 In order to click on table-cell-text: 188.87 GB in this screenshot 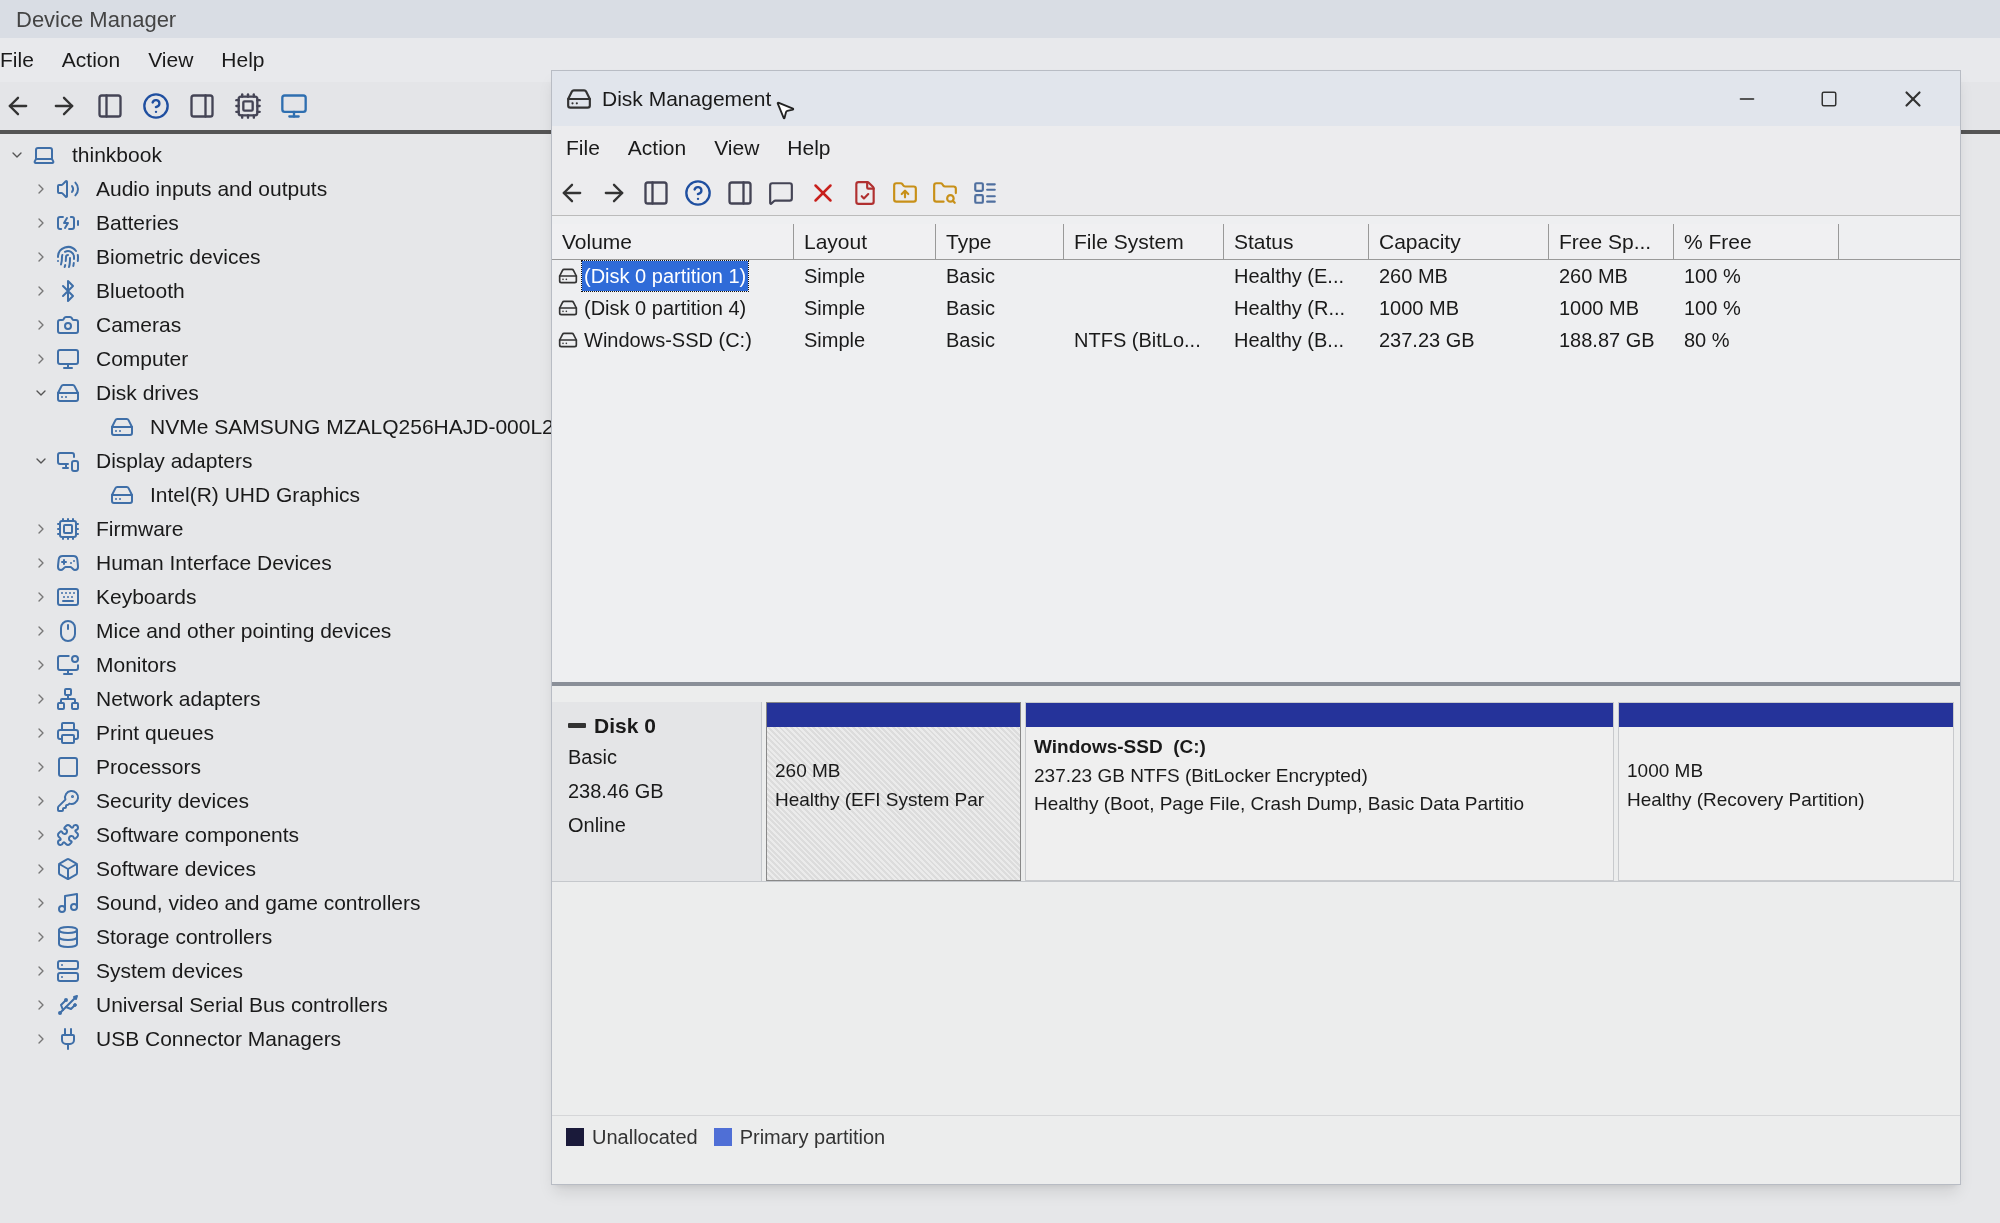, I will do `click(1607, 340)`.